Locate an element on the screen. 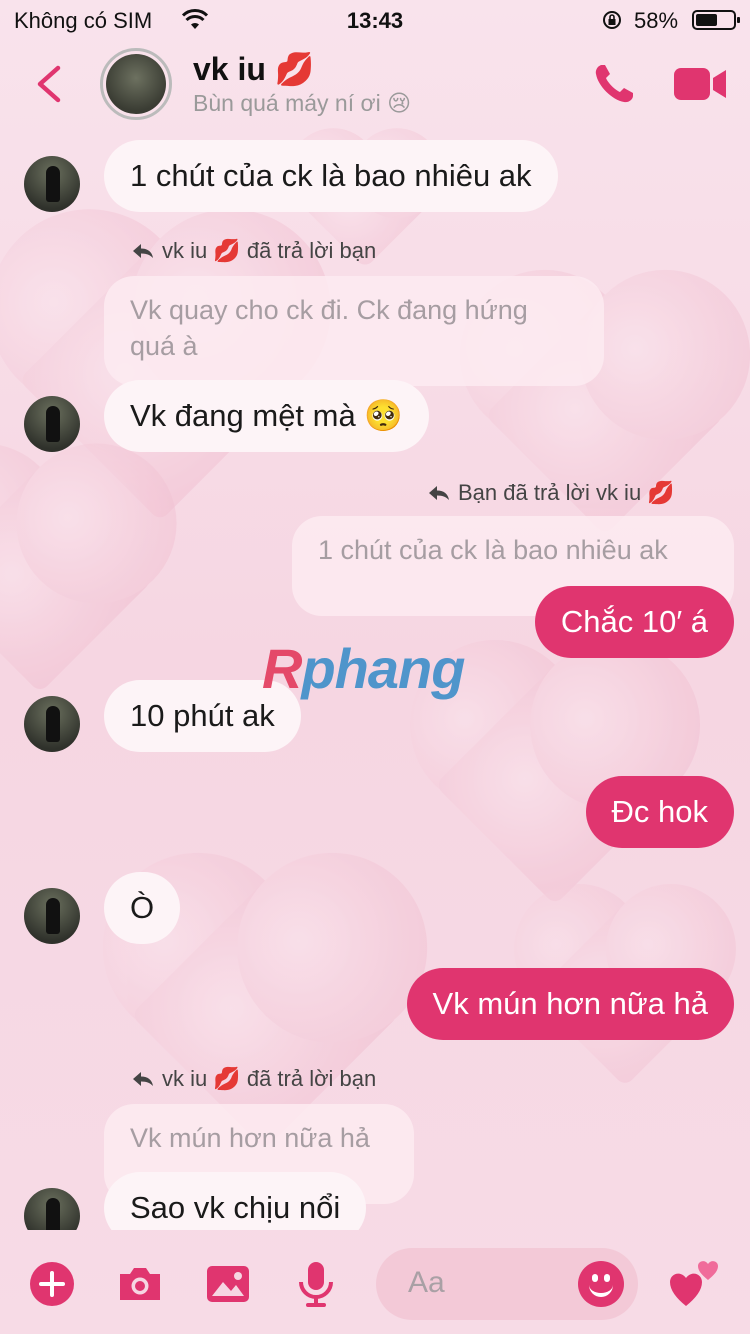  battery-fill is located at coordinates (706, 20).